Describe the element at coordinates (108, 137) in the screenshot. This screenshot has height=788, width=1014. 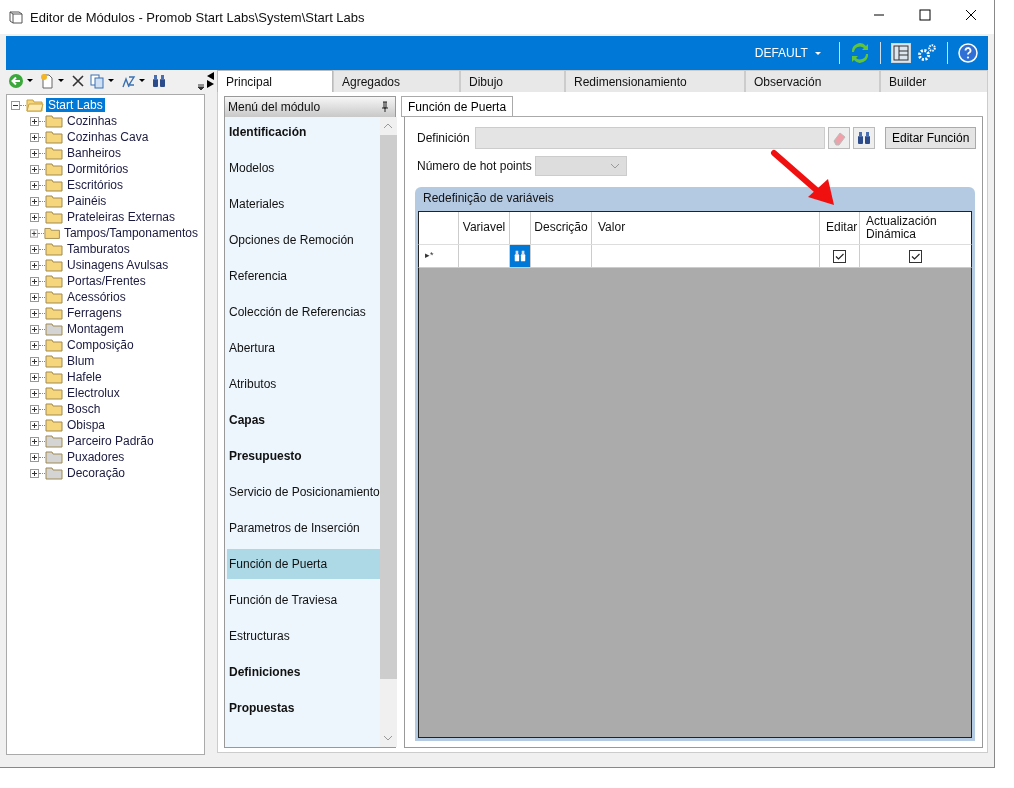
I see `tree-item: Cozinhas Cava` at that location.